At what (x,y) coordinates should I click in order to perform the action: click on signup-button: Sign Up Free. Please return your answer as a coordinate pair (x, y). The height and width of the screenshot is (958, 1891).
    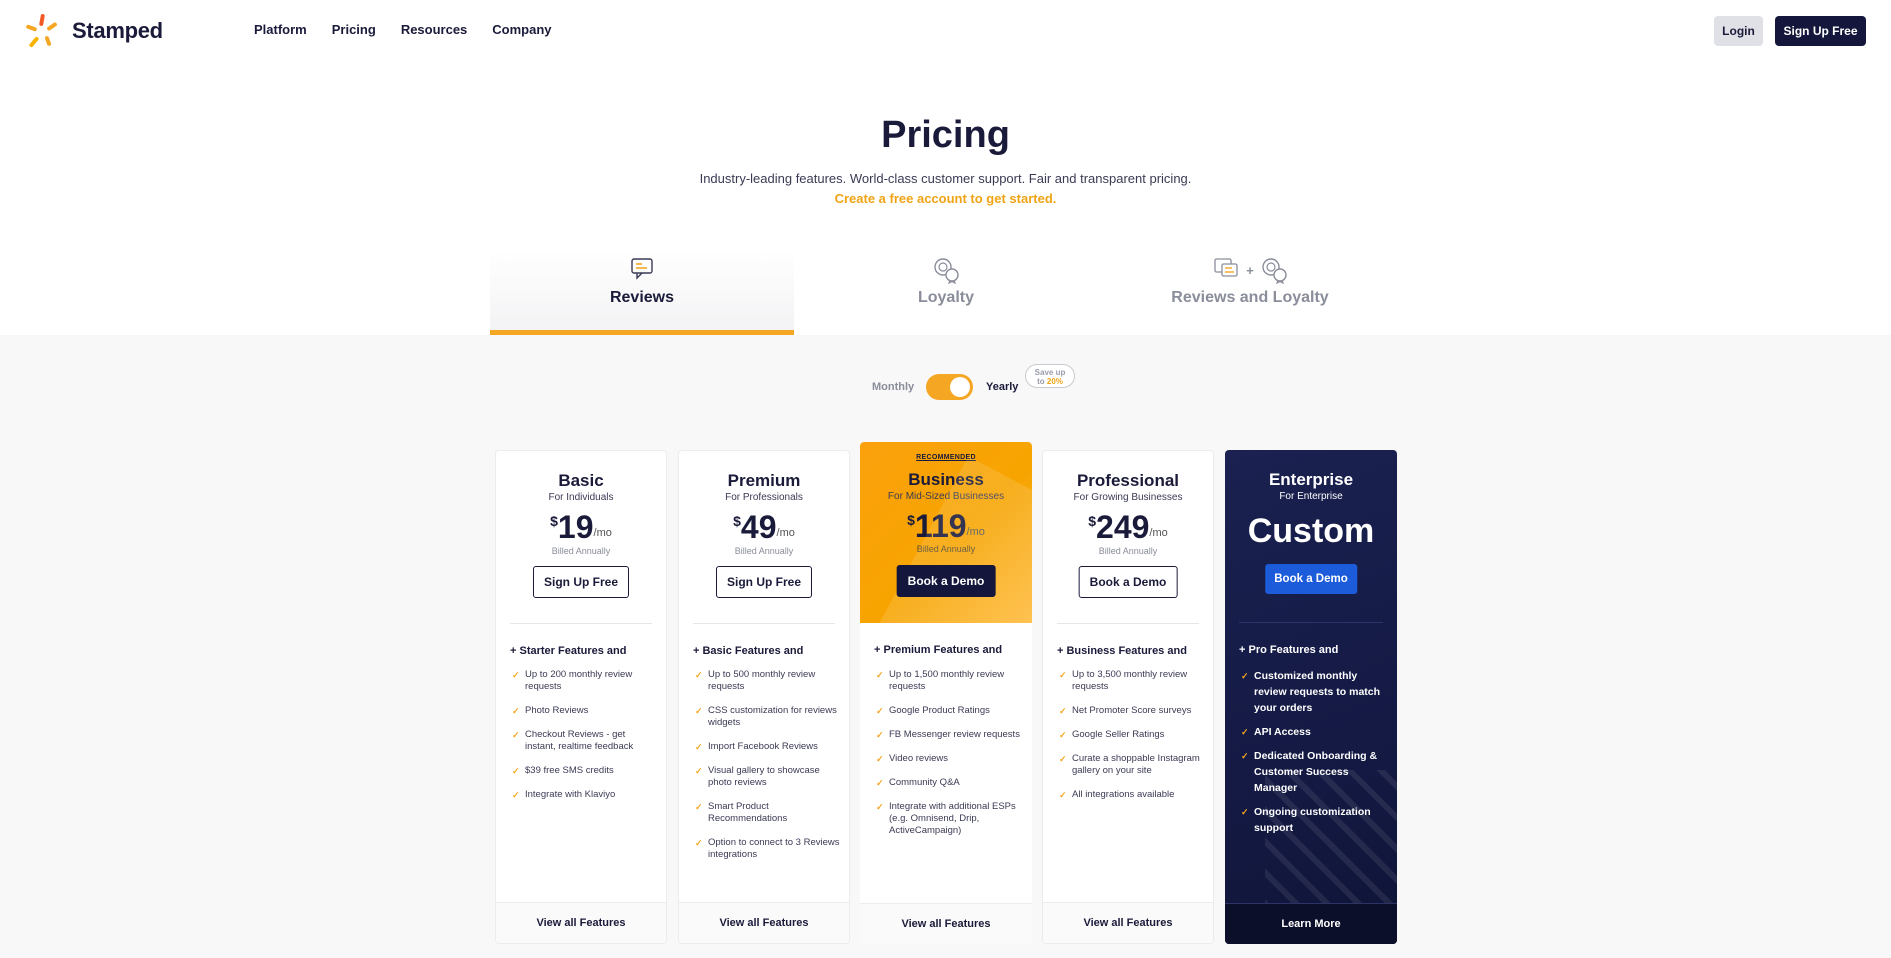
    Looking at the image, I should click on (1820, 31).